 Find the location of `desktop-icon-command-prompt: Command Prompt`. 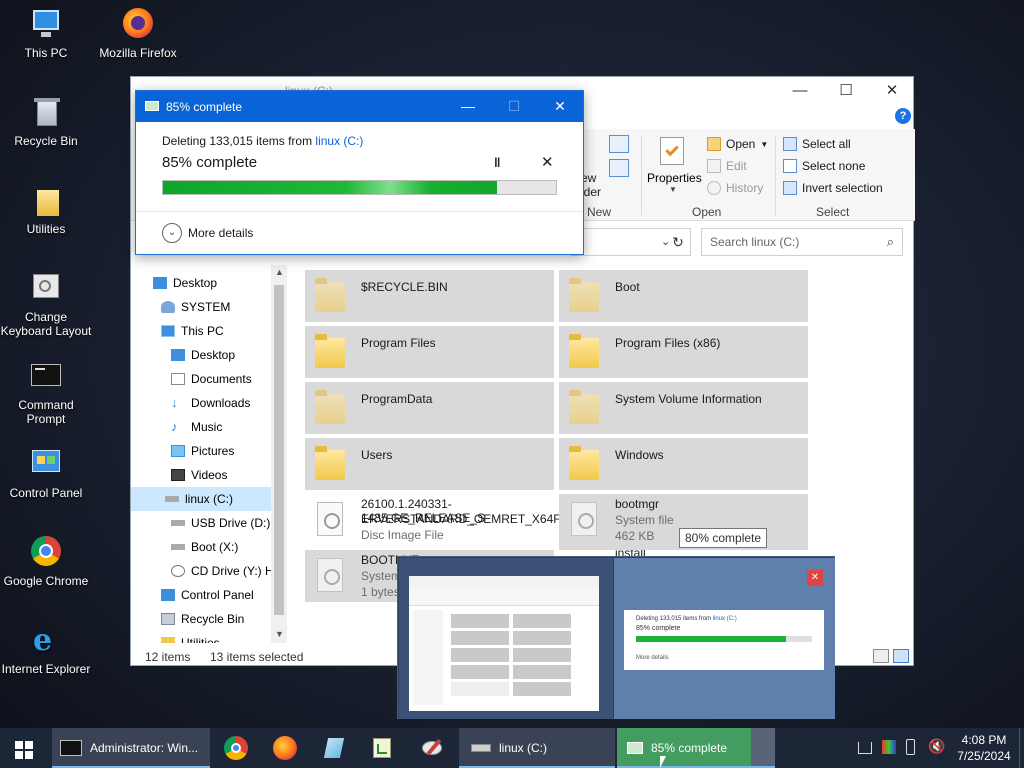

desktop-icon-command-prompt: Command Prompt is located at coordinates (46, 393).